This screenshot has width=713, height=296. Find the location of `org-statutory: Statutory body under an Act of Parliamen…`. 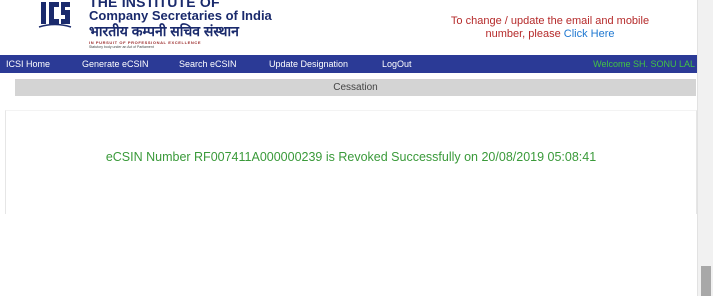

org-statutory: Statutory body under an Act of Parliamen… is located at coordinates (121, 47).